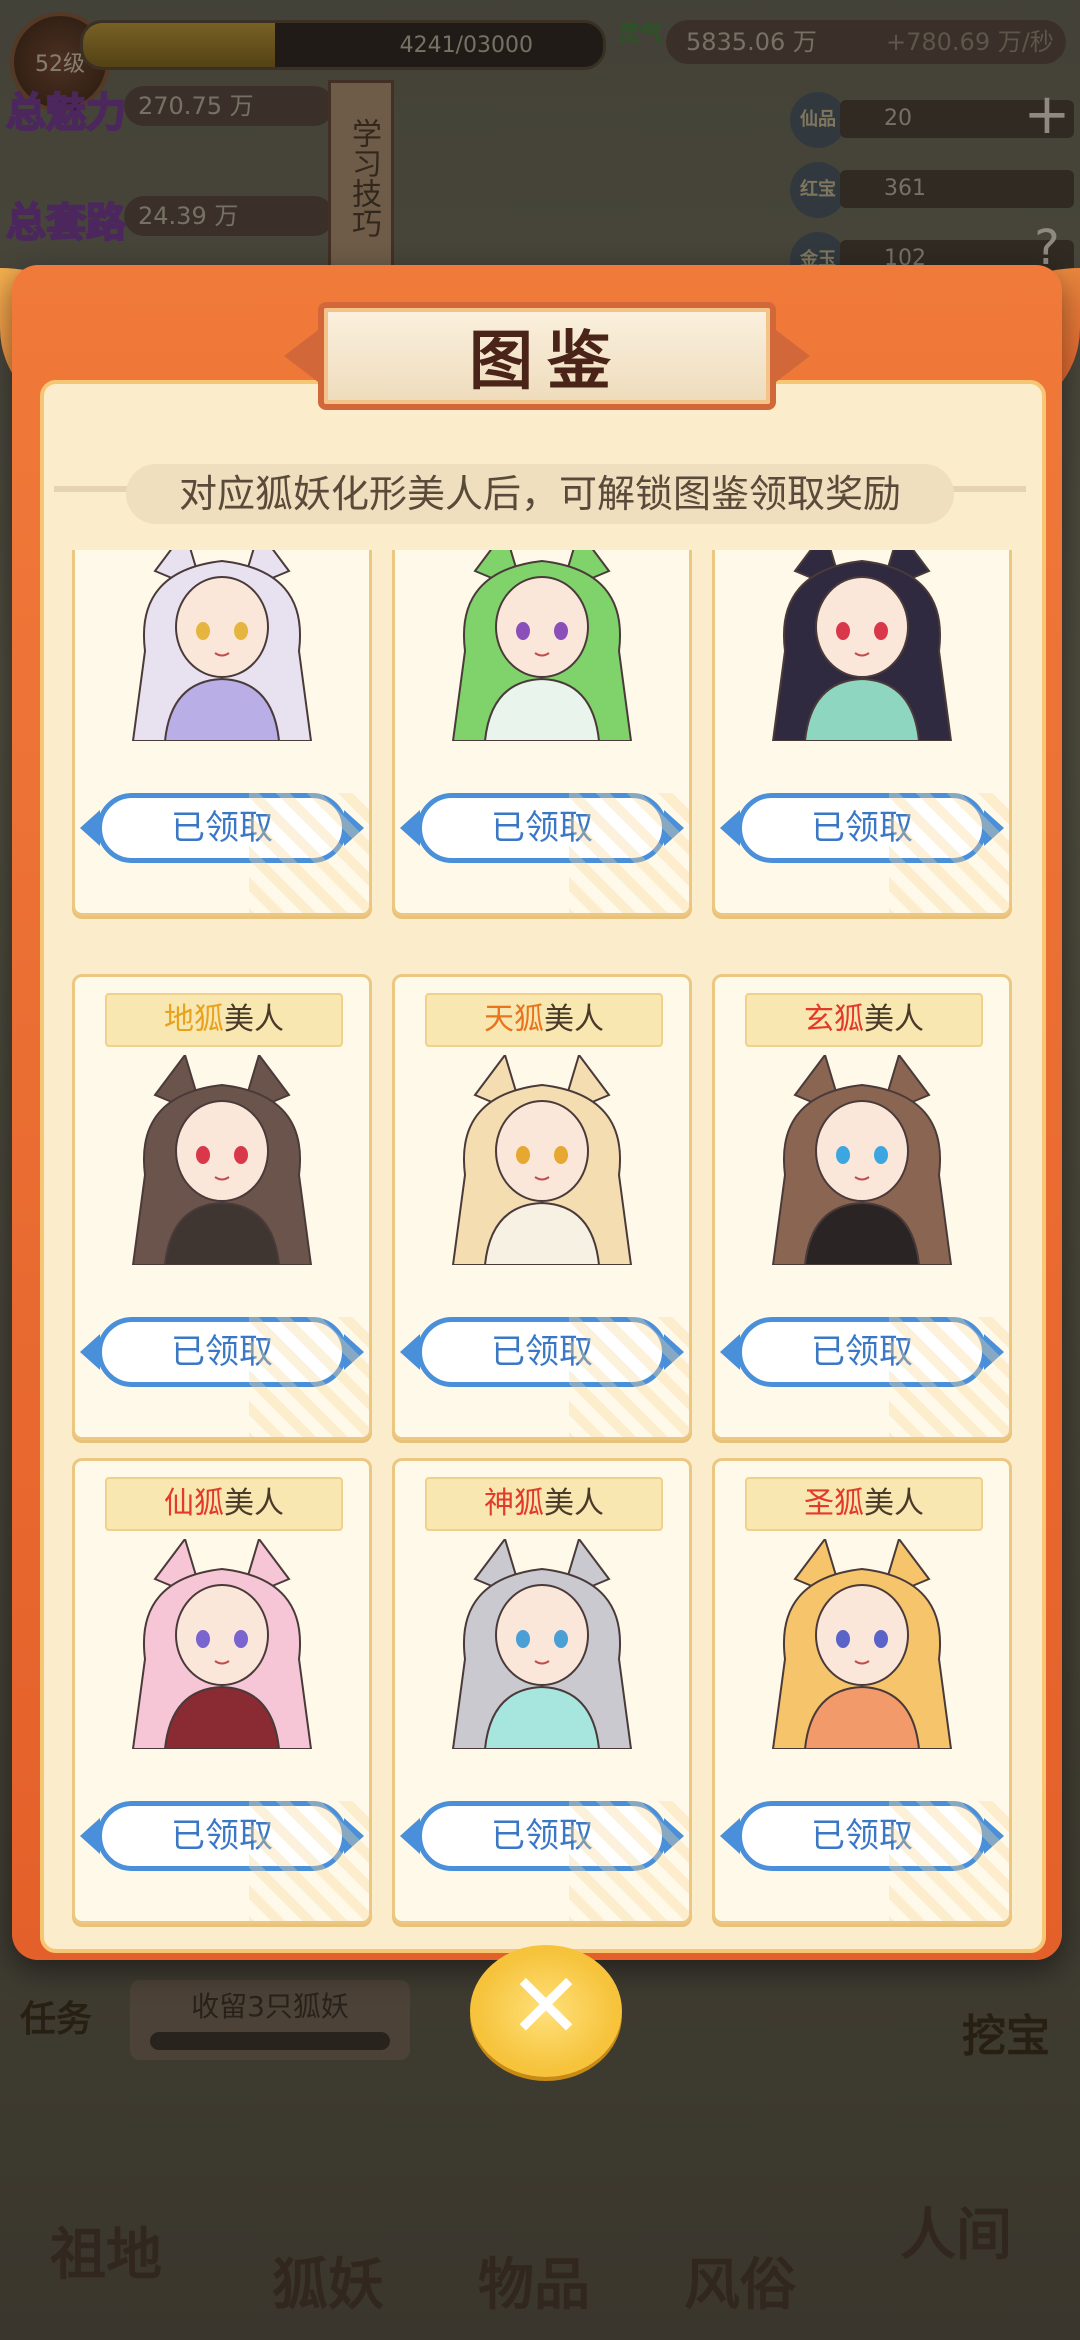 Image resolution: width=1080 pixels, height=2340 pixels. What do you see at coordinates (546, 2006) in the screenshot?
I see `close-icon: ✕` at bounding box center [546, 2006].